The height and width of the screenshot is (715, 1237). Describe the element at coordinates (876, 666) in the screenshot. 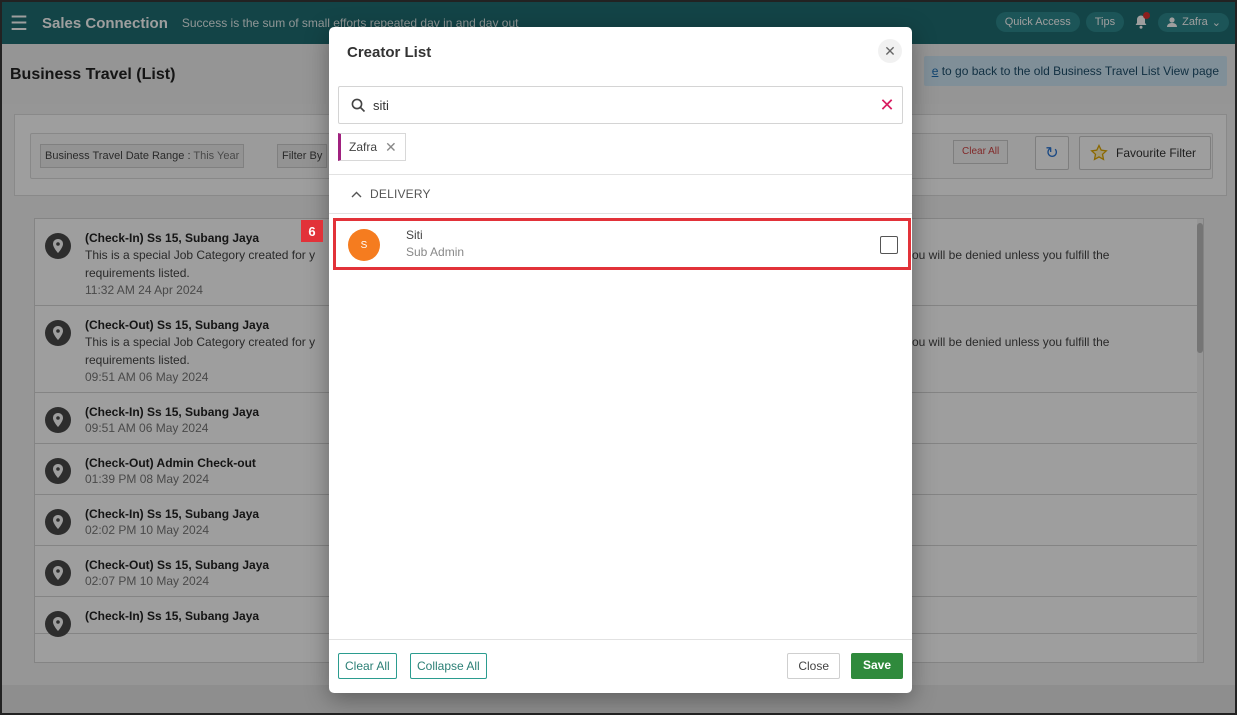

I see `save-button: Save` at that location.